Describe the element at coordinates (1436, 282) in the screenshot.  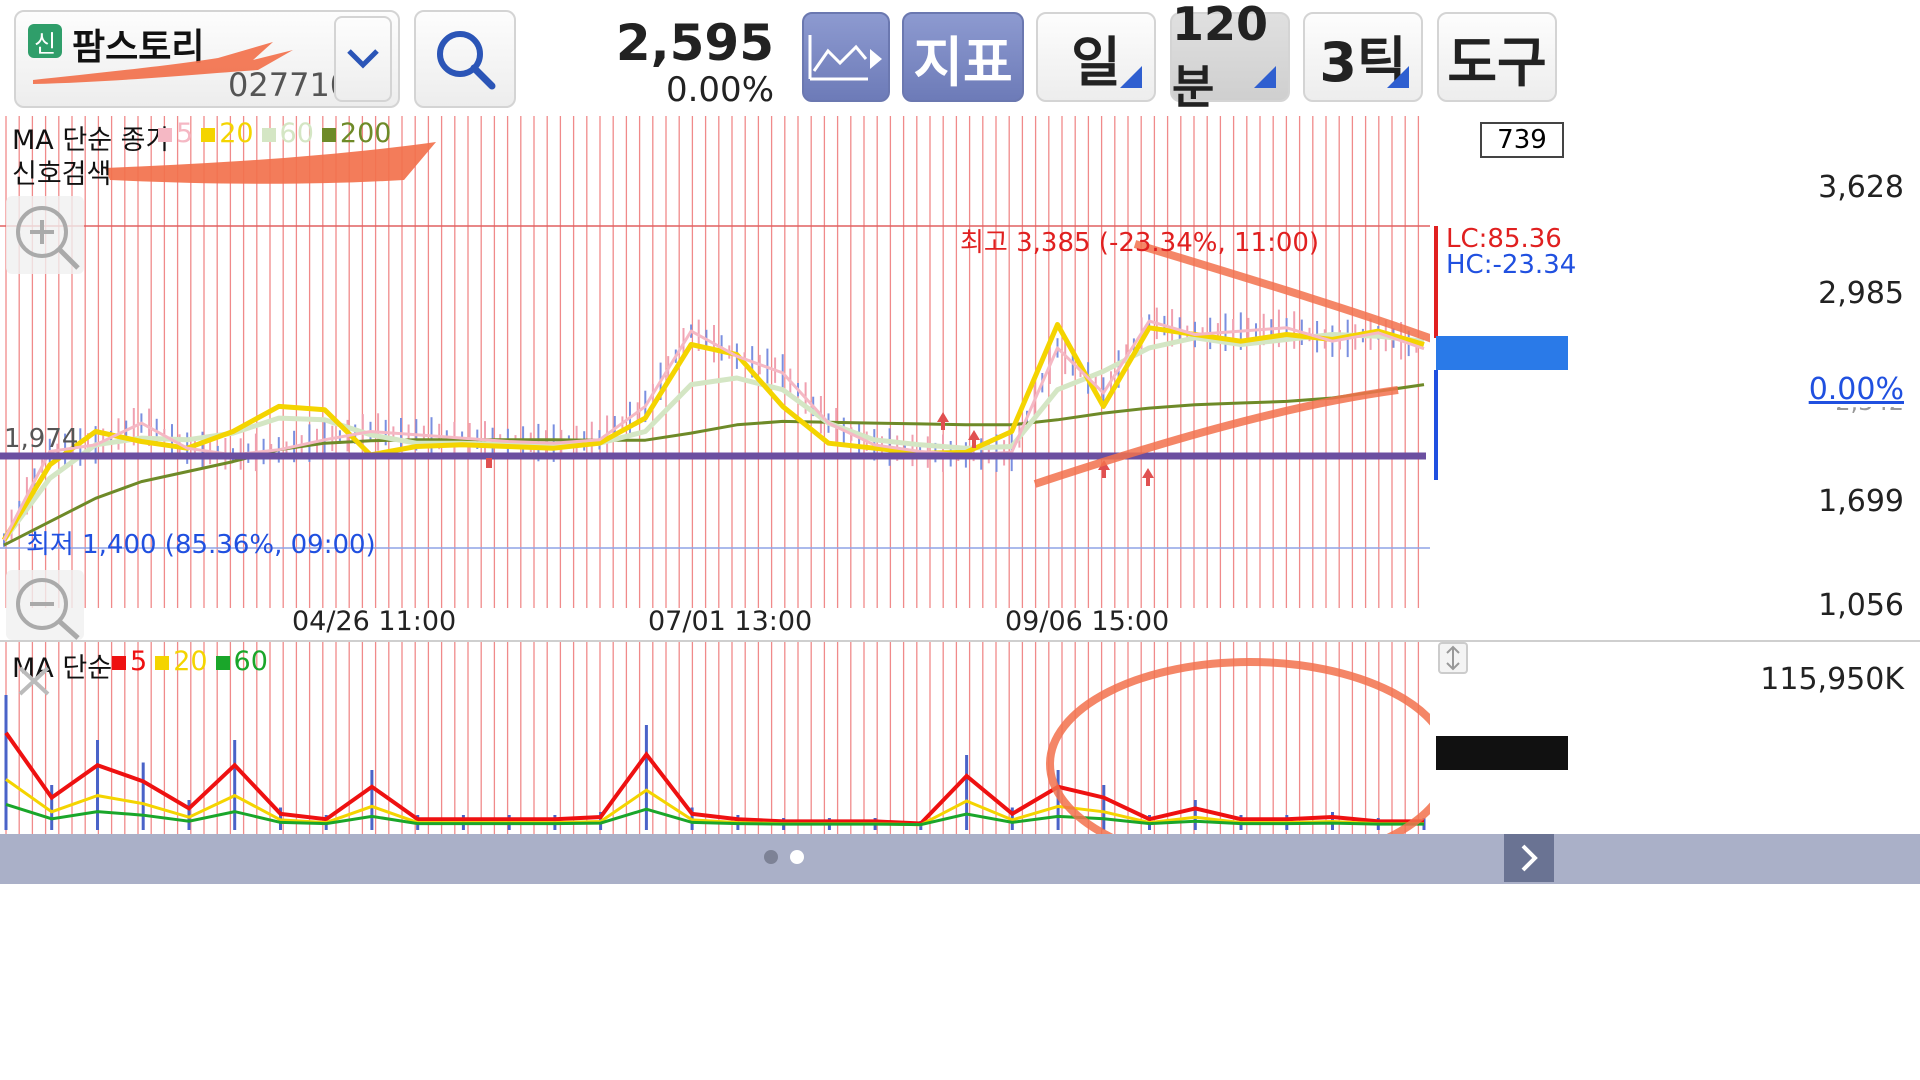
I see `lc-hc-bar` at that location.